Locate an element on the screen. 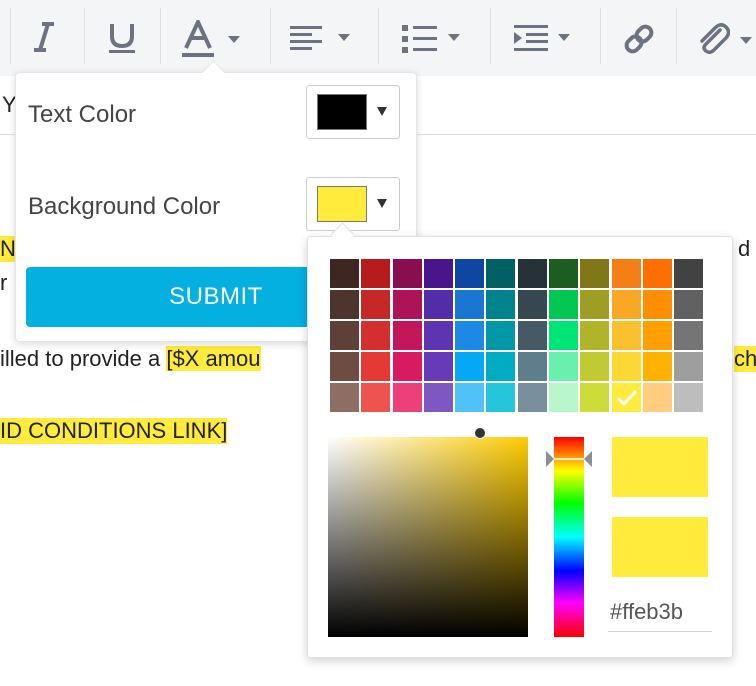  bullet-list-icon is located at coordinates (419, 39).